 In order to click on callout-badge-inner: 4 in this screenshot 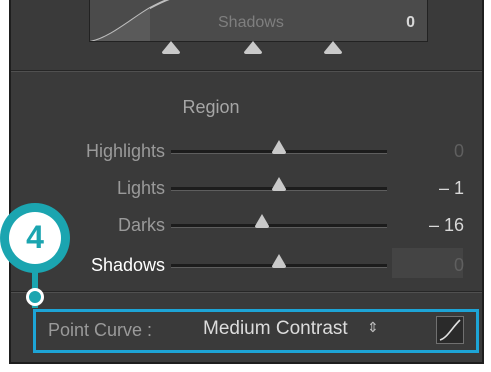, I will do `click(35, 238)`.